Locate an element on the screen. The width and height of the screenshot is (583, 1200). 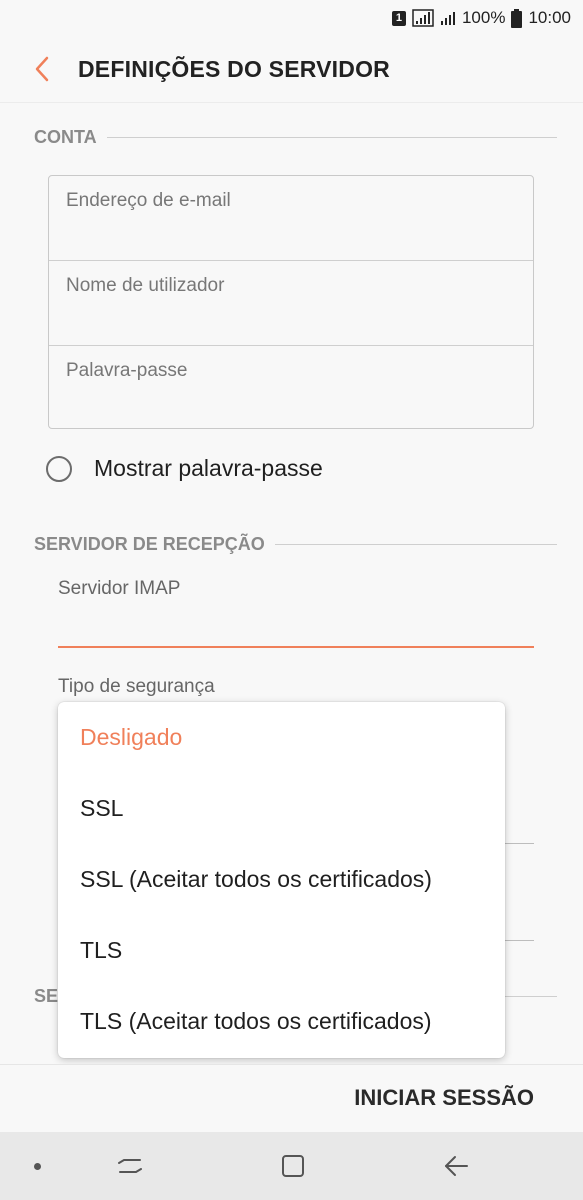
recent-apps-button is located at coordinates (130, 1166).